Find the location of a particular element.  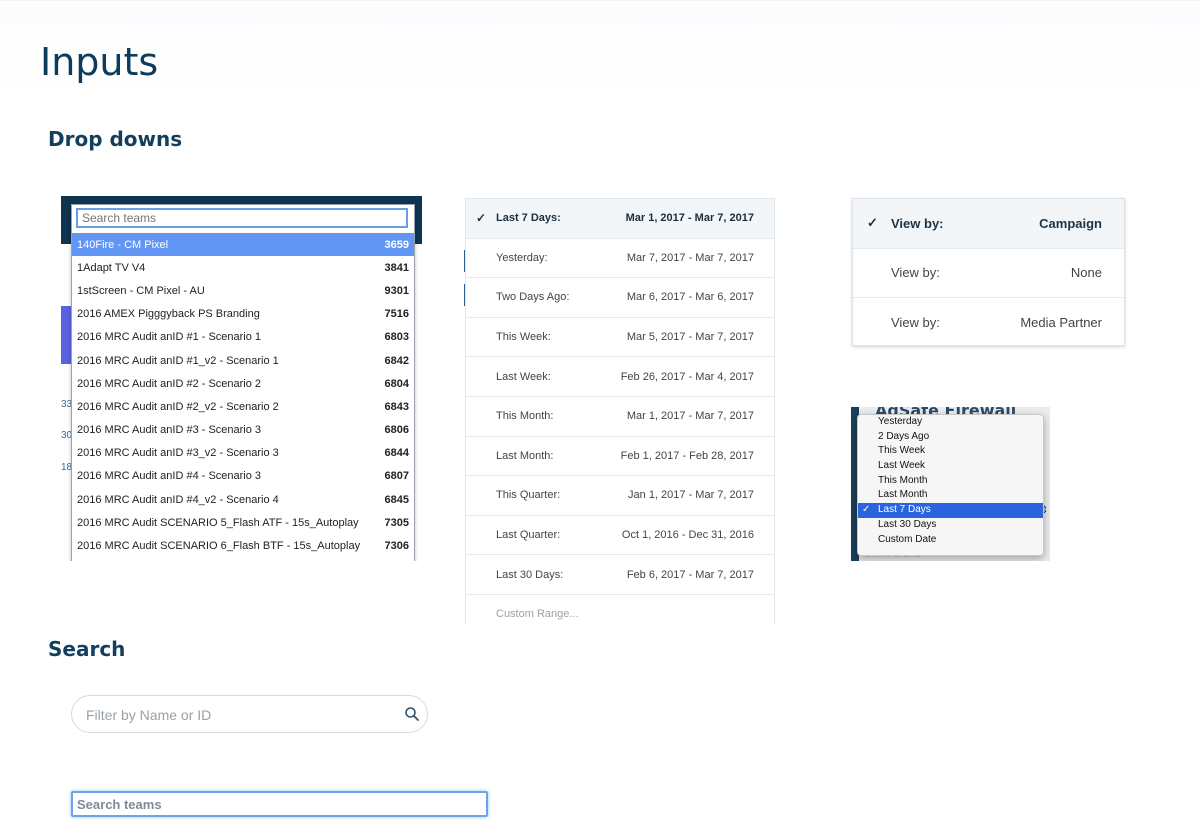

team-list-item: 2016 MRC Audit anID #1 - Scenario 1 6803 is located at coordinates (243, 337).